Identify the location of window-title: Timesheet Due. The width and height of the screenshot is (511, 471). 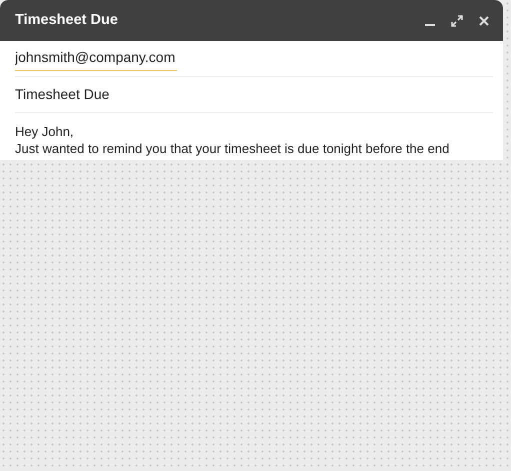
(66, 20).